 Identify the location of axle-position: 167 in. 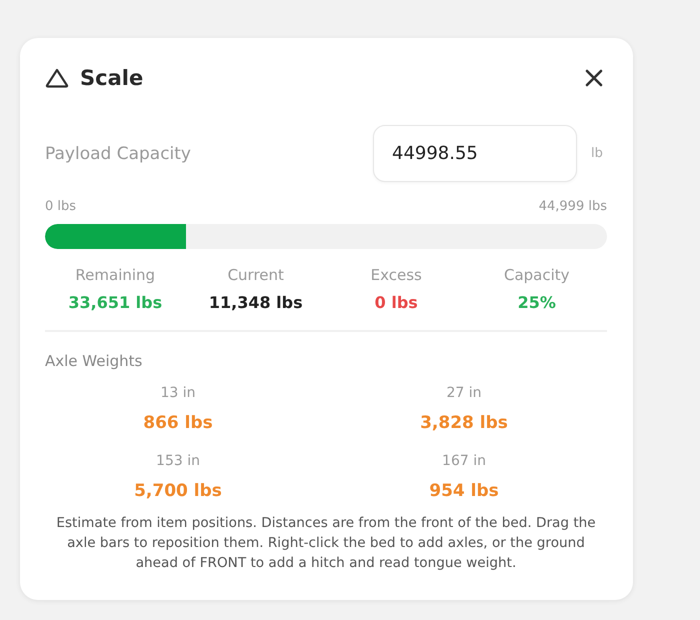
(464, 461).